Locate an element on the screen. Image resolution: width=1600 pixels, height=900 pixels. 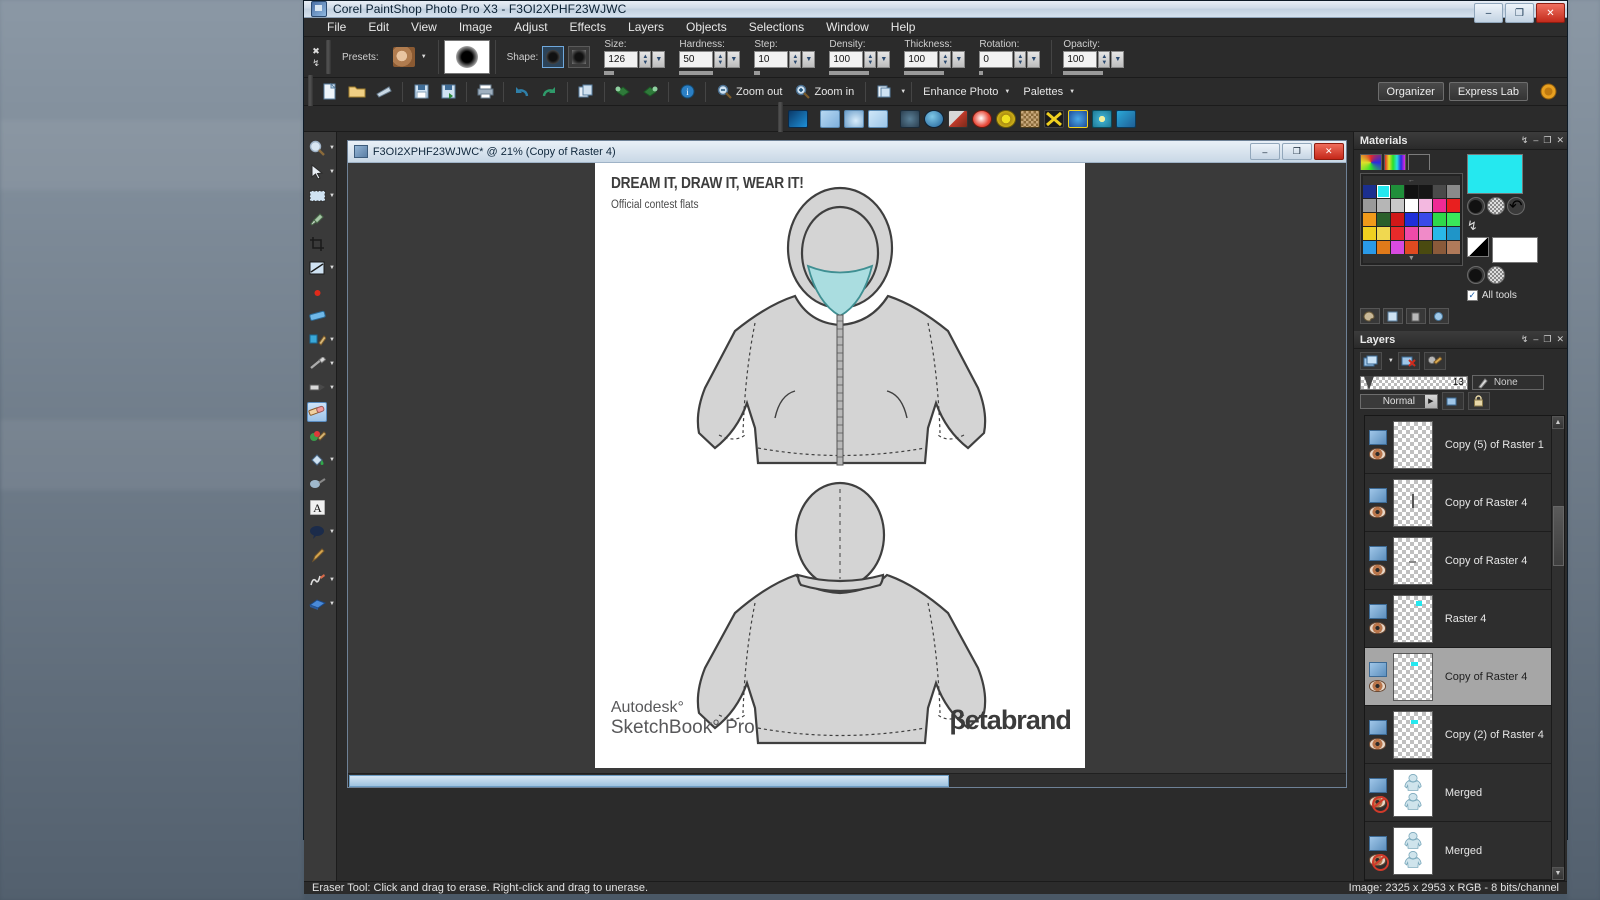
open-icon is located at coordinates (357, 92).